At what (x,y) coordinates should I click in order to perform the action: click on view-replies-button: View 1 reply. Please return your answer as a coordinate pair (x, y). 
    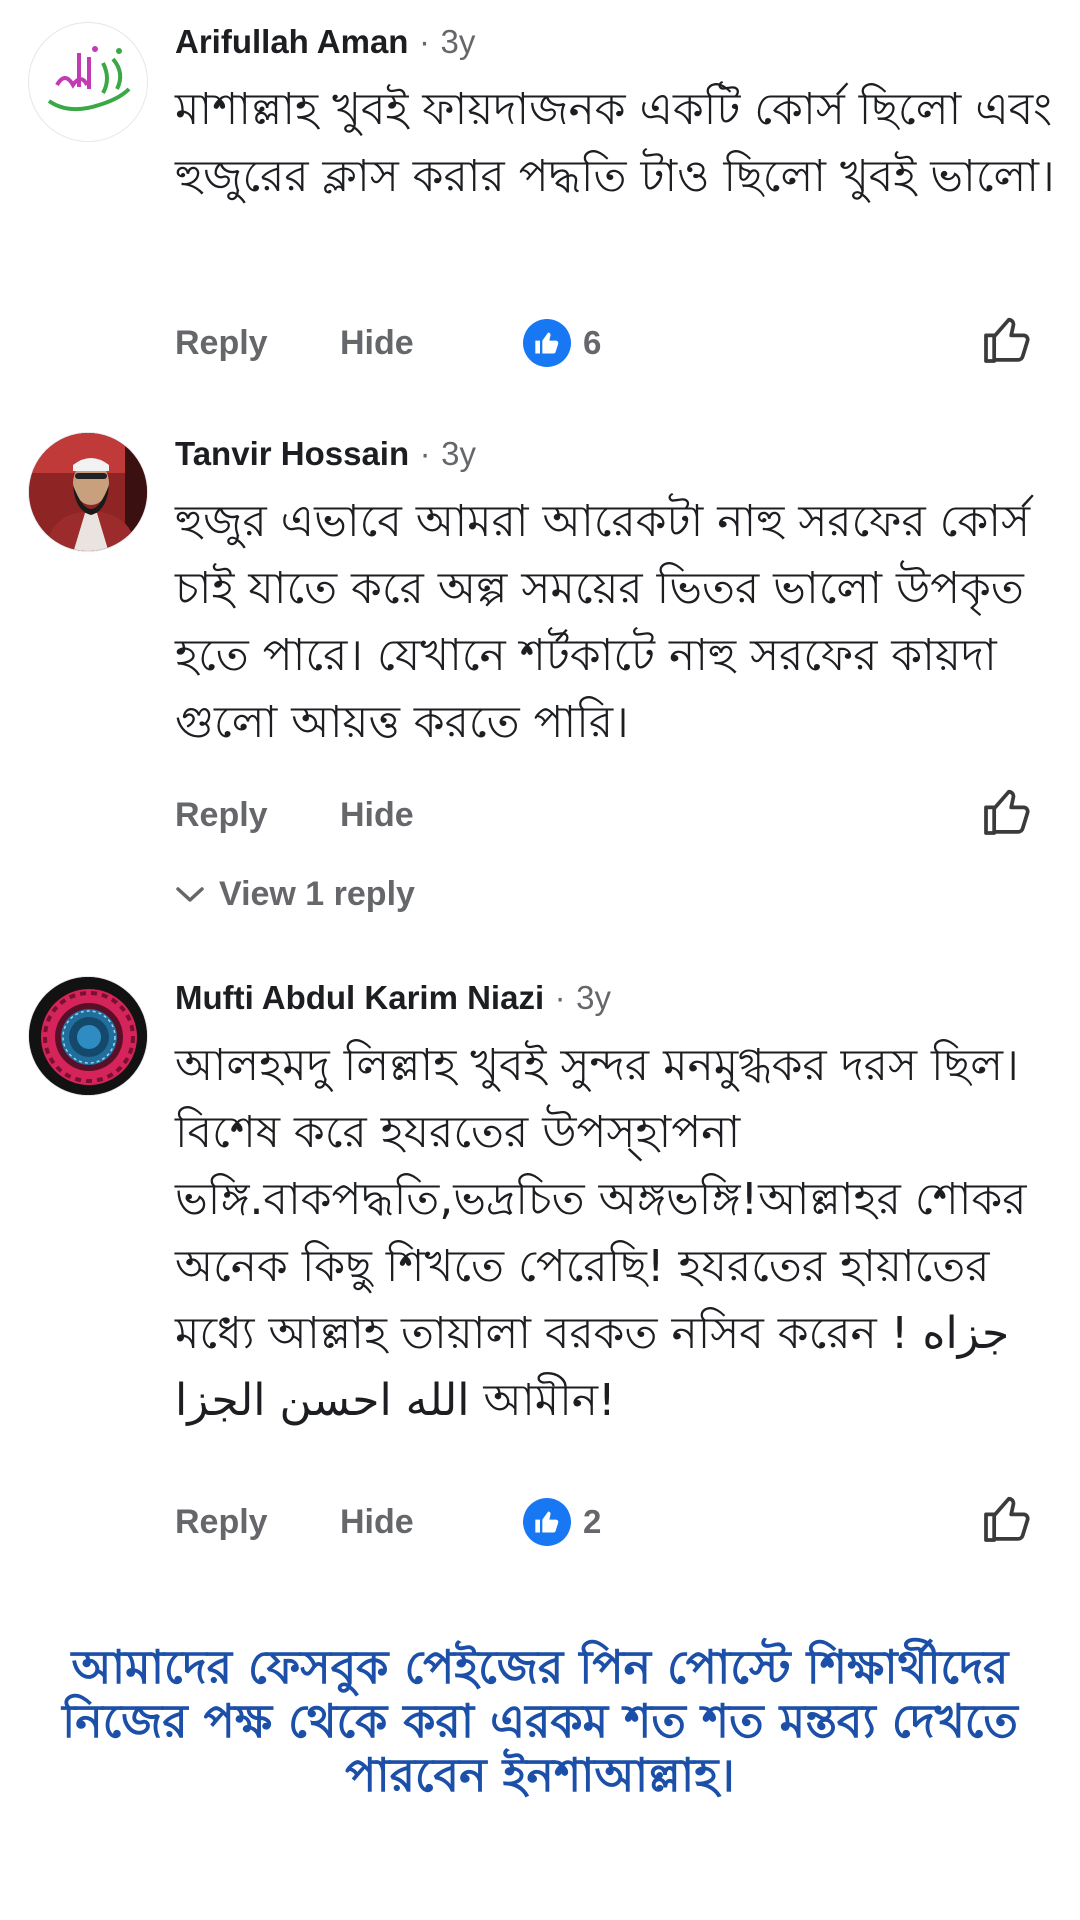
    Looking at the image, I should click on (295, 894).